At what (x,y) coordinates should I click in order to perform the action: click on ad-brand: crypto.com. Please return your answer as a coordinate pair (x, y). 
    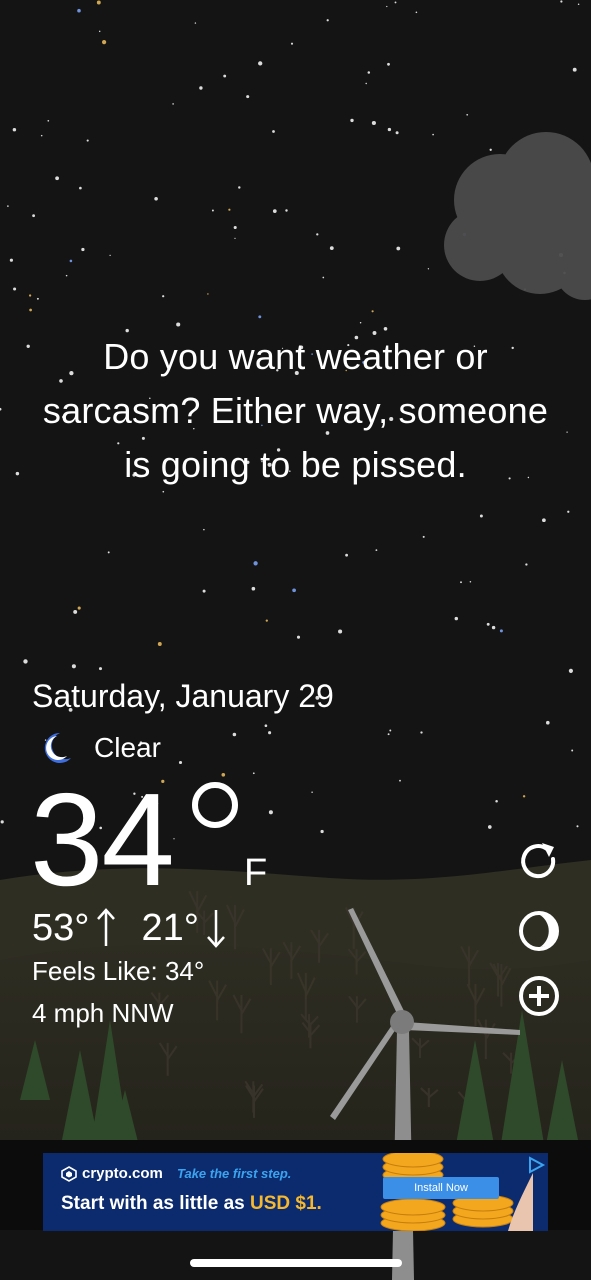
    Looking at the image, I should click on (112, 1173).